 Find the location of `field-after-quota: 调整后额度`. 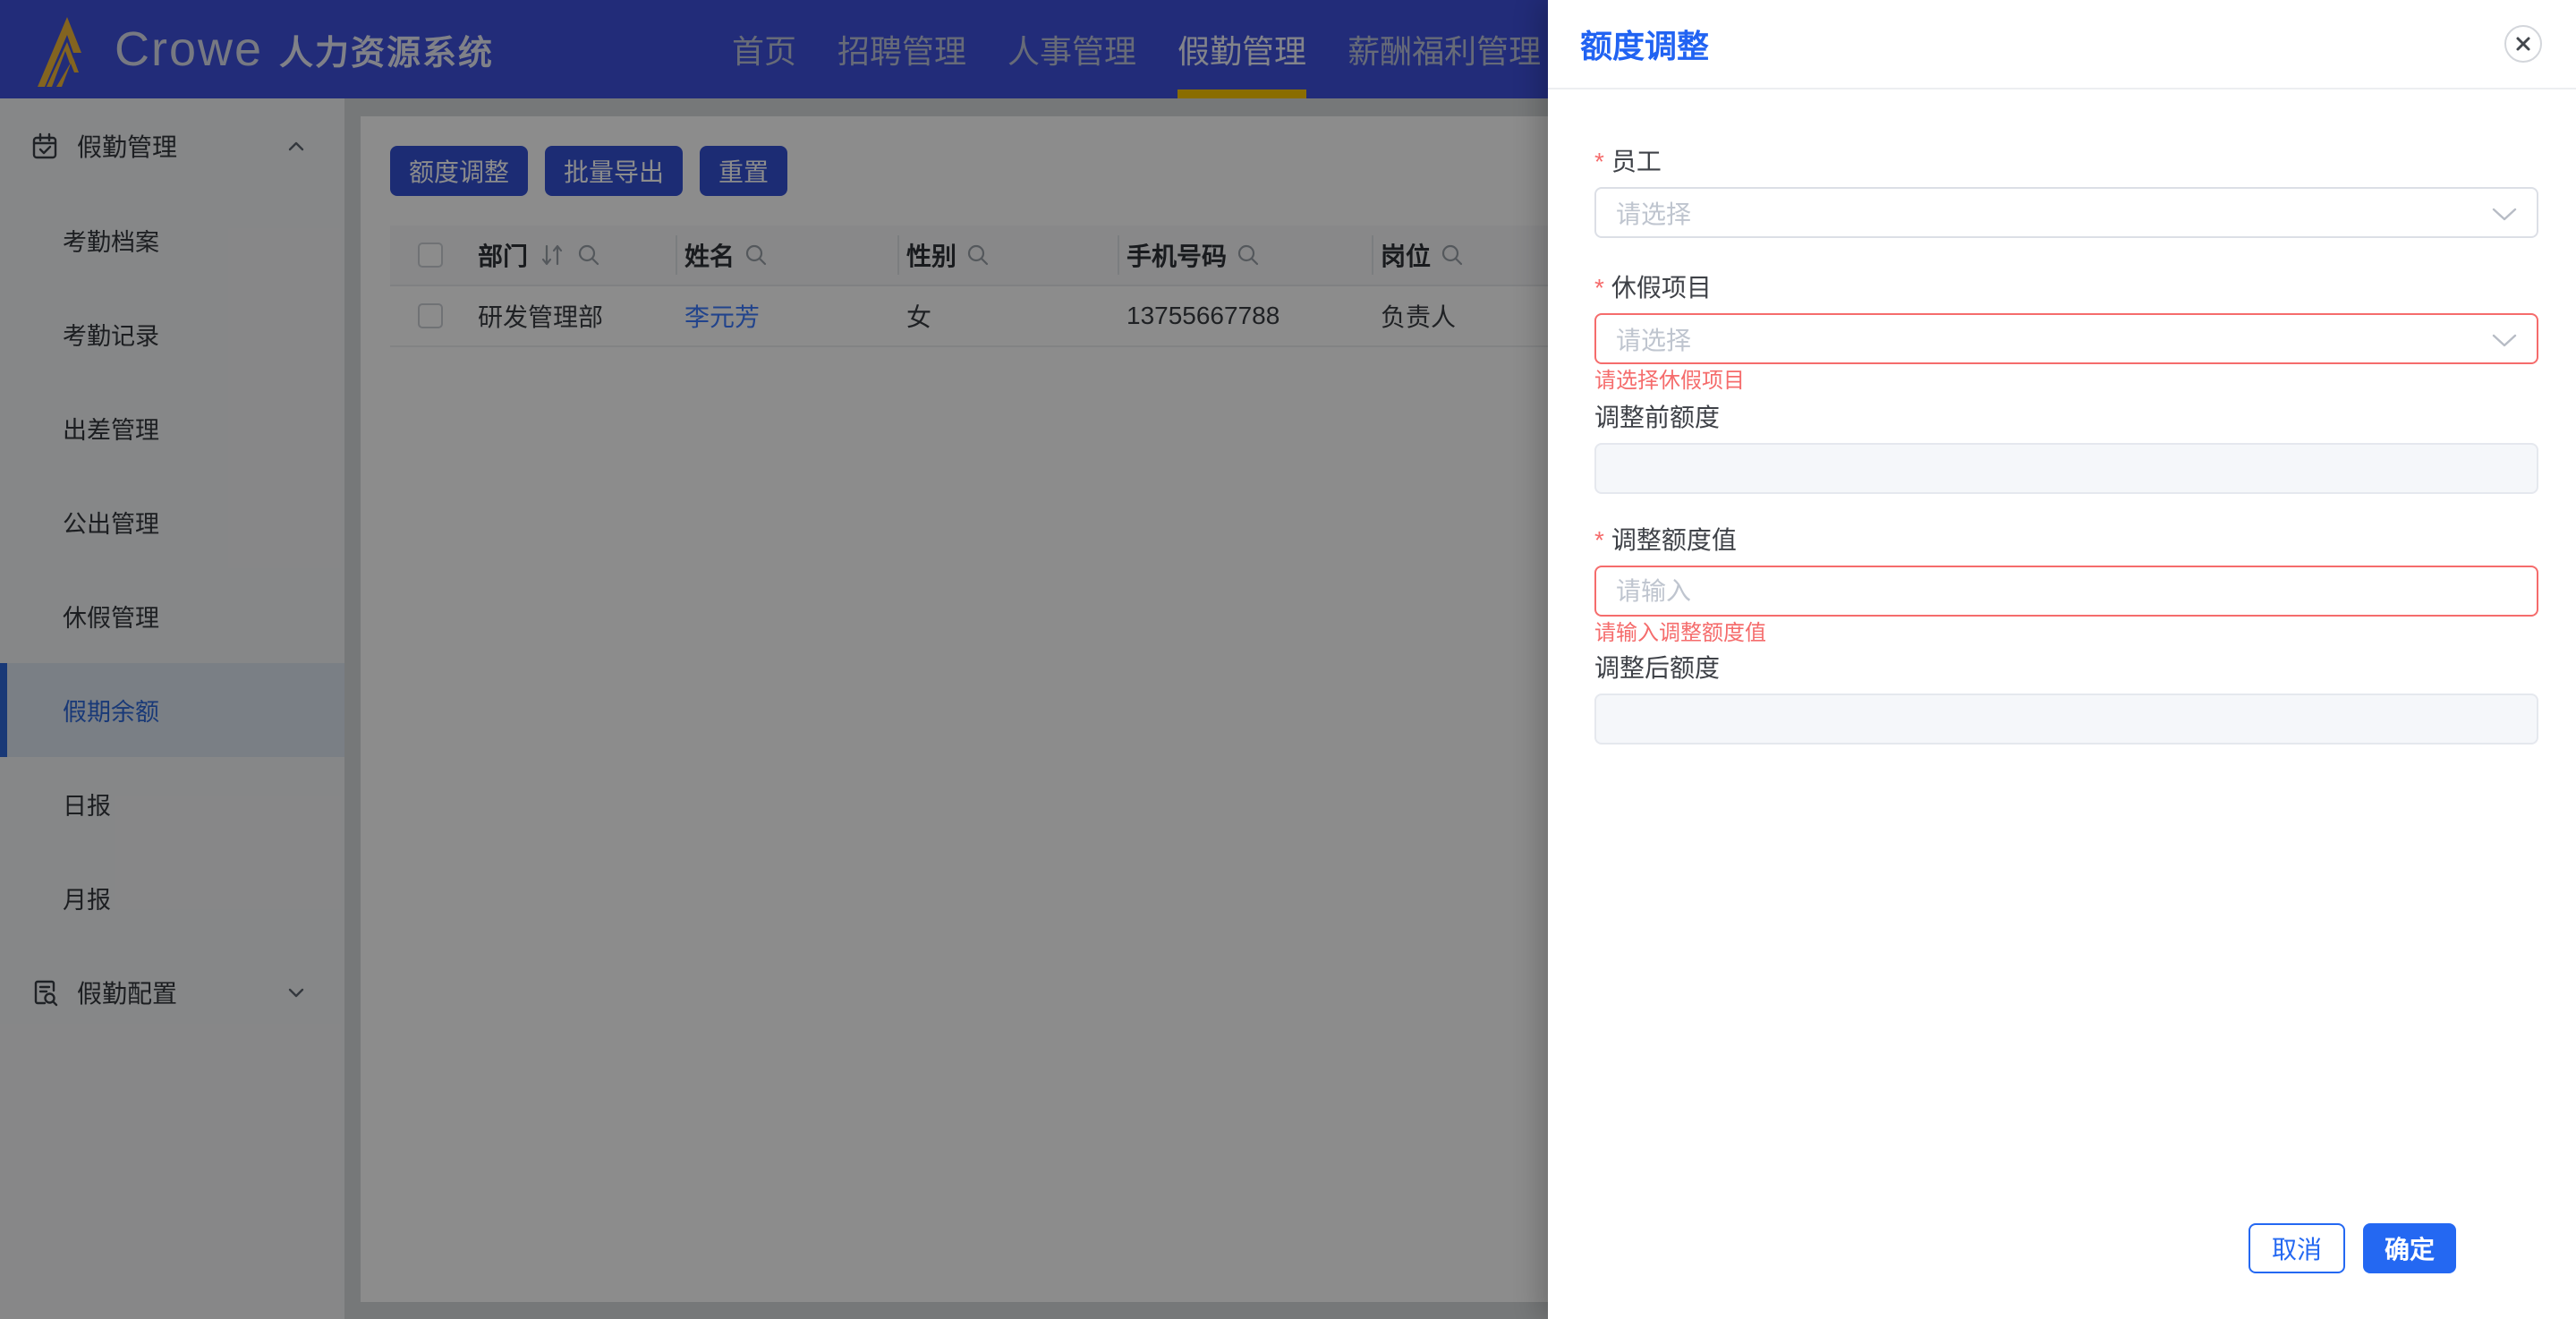

field-after-quota: 调整后额度 is located at coordinates (2066, 699).